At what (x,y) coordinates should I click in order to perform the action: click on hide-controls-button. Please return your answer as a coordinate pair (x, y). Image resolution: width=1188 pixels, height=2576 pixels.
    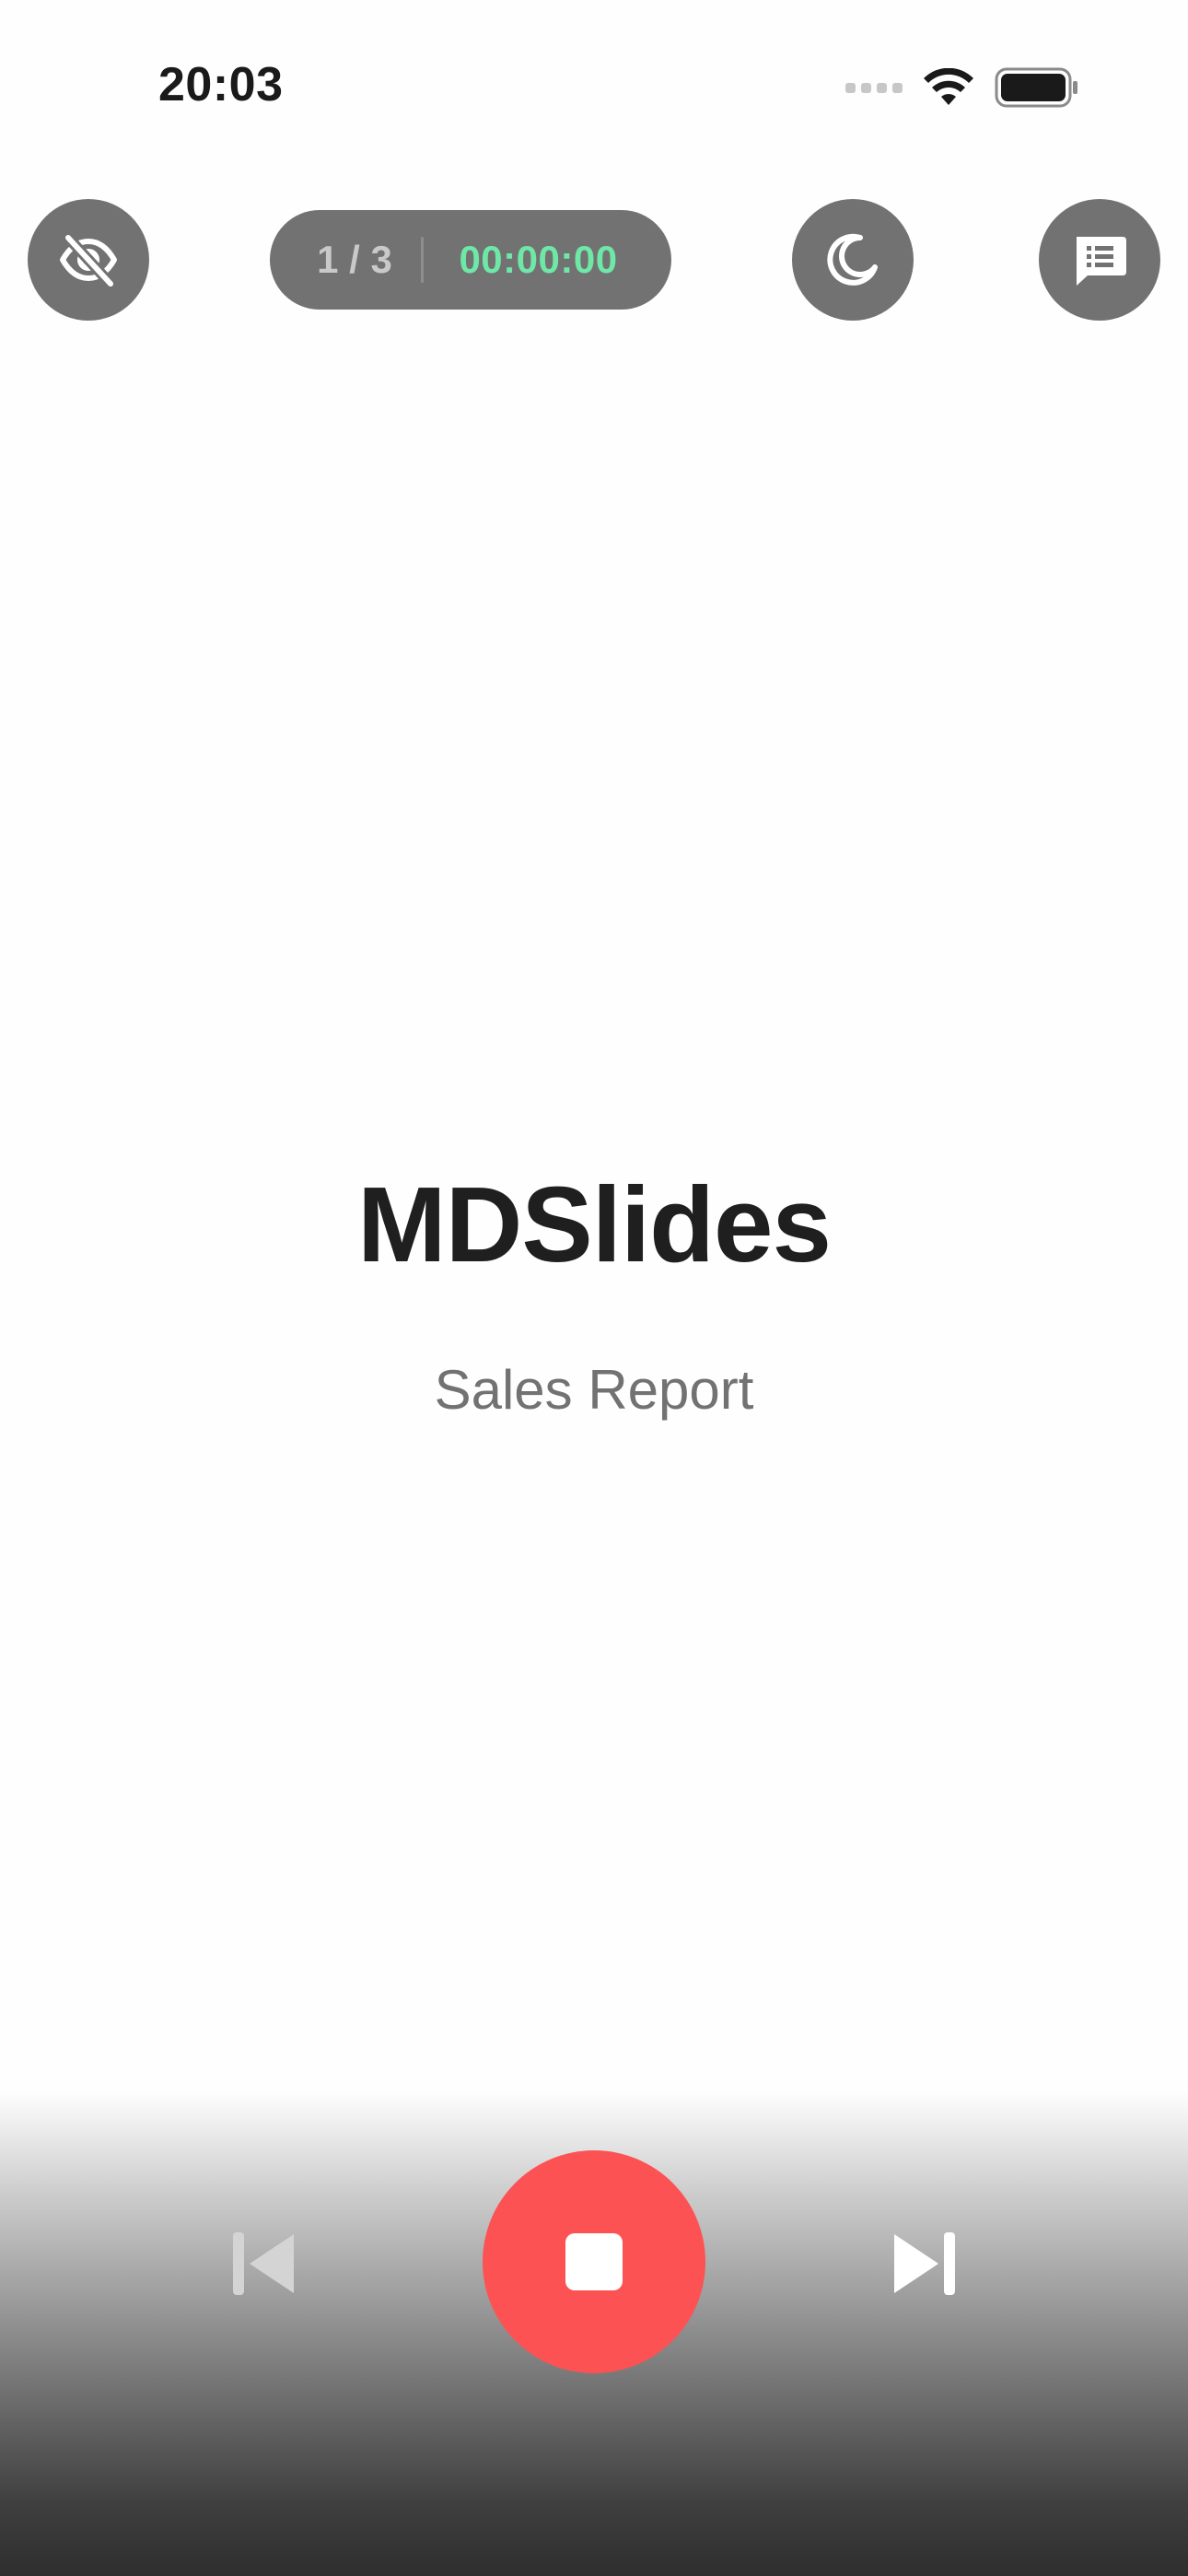
    Looking at the image, I should click on (88, 260).